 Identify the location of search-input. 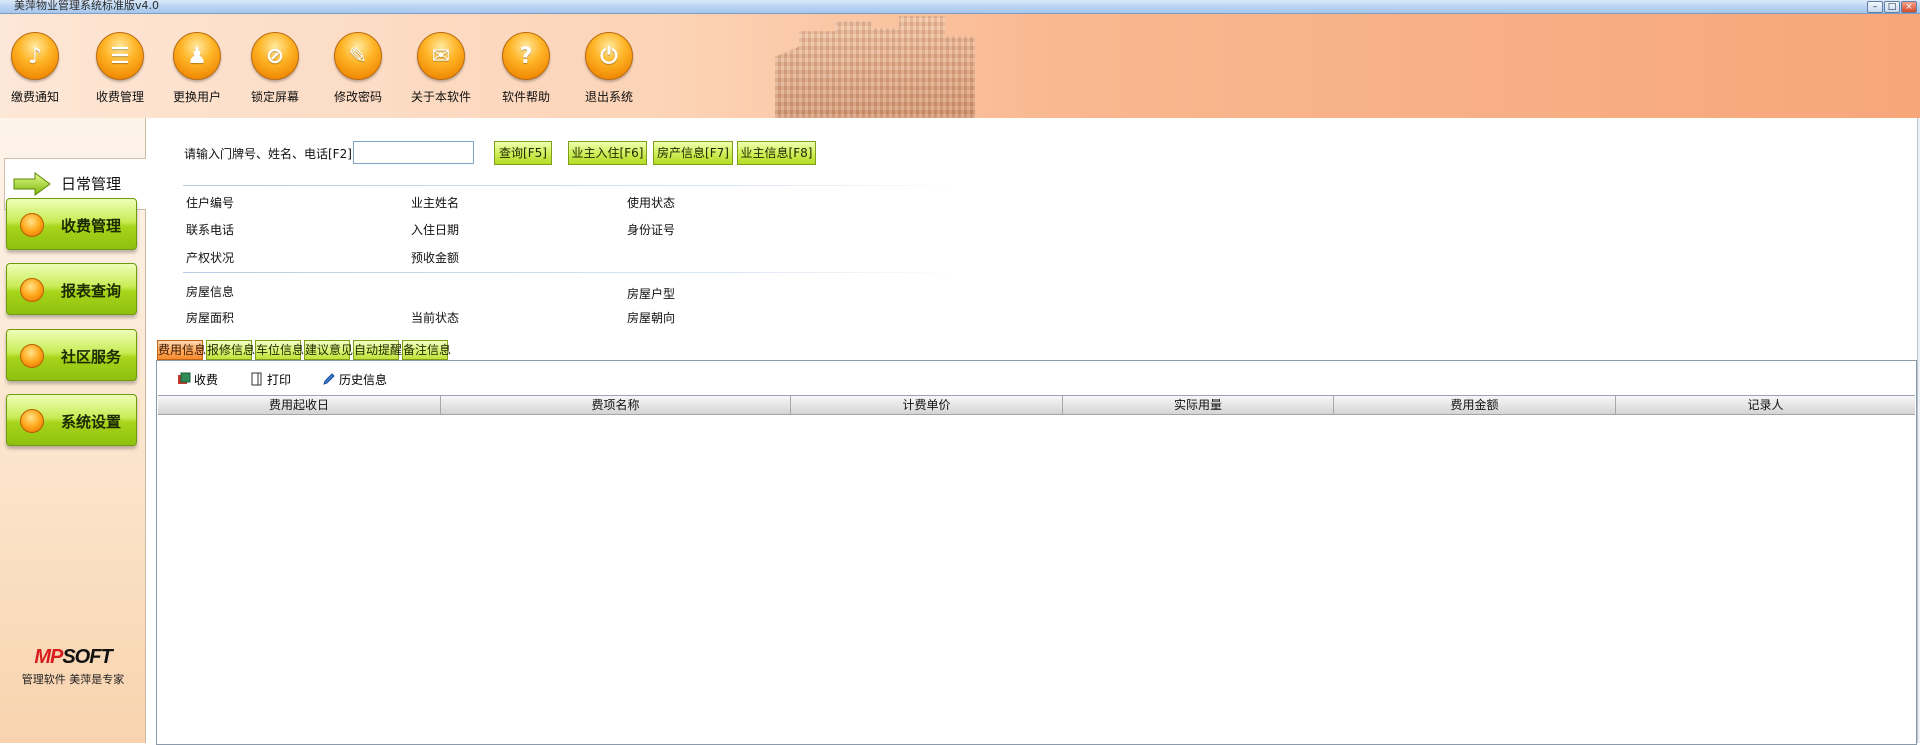
(413, 152).